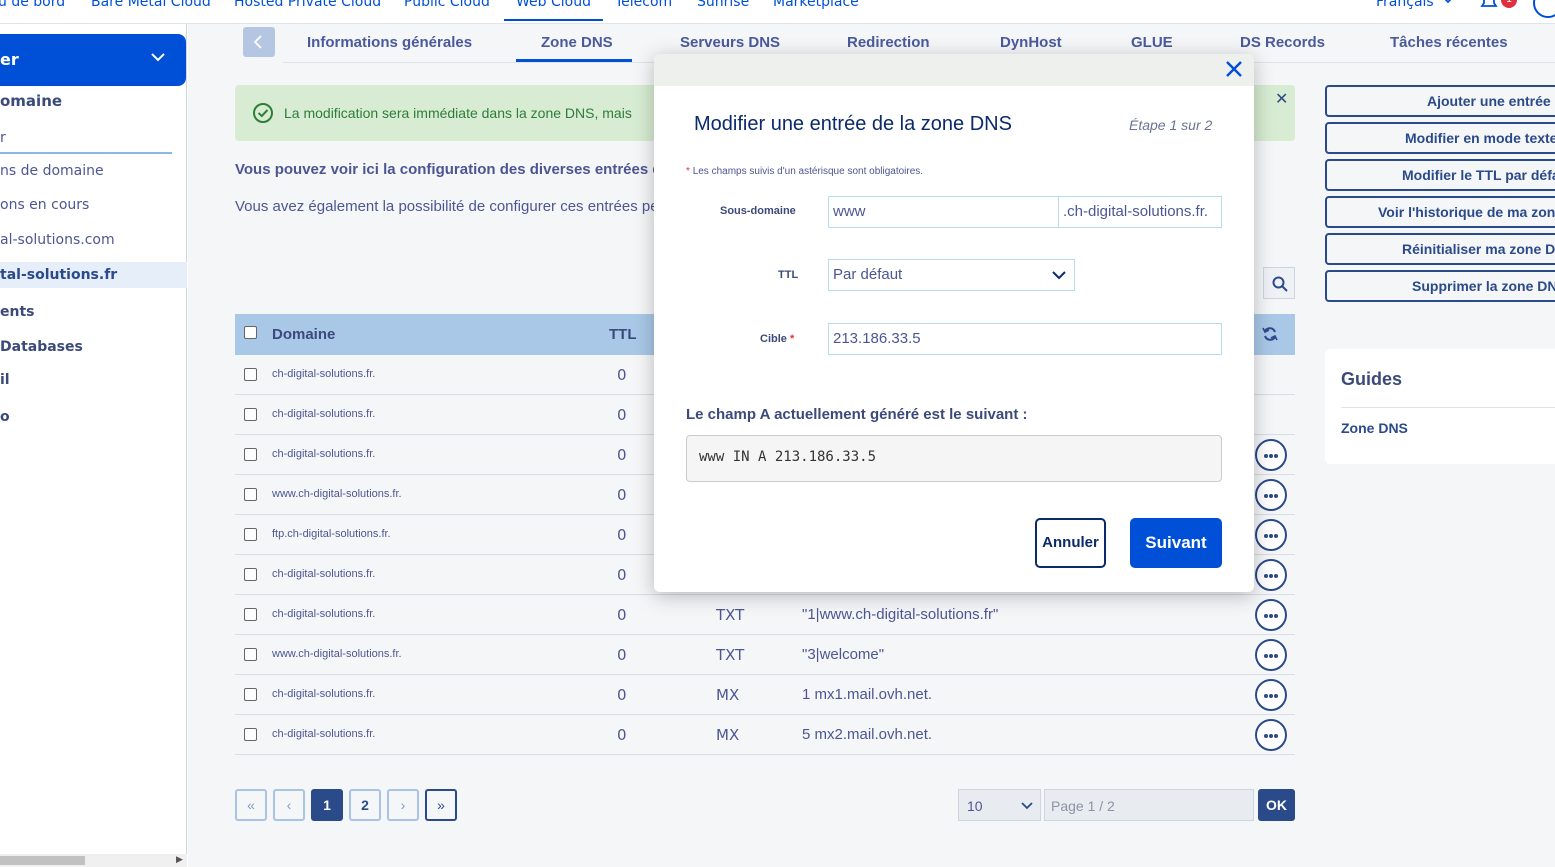  I want to click on sidebar-item-other: o, so click(5, 417).